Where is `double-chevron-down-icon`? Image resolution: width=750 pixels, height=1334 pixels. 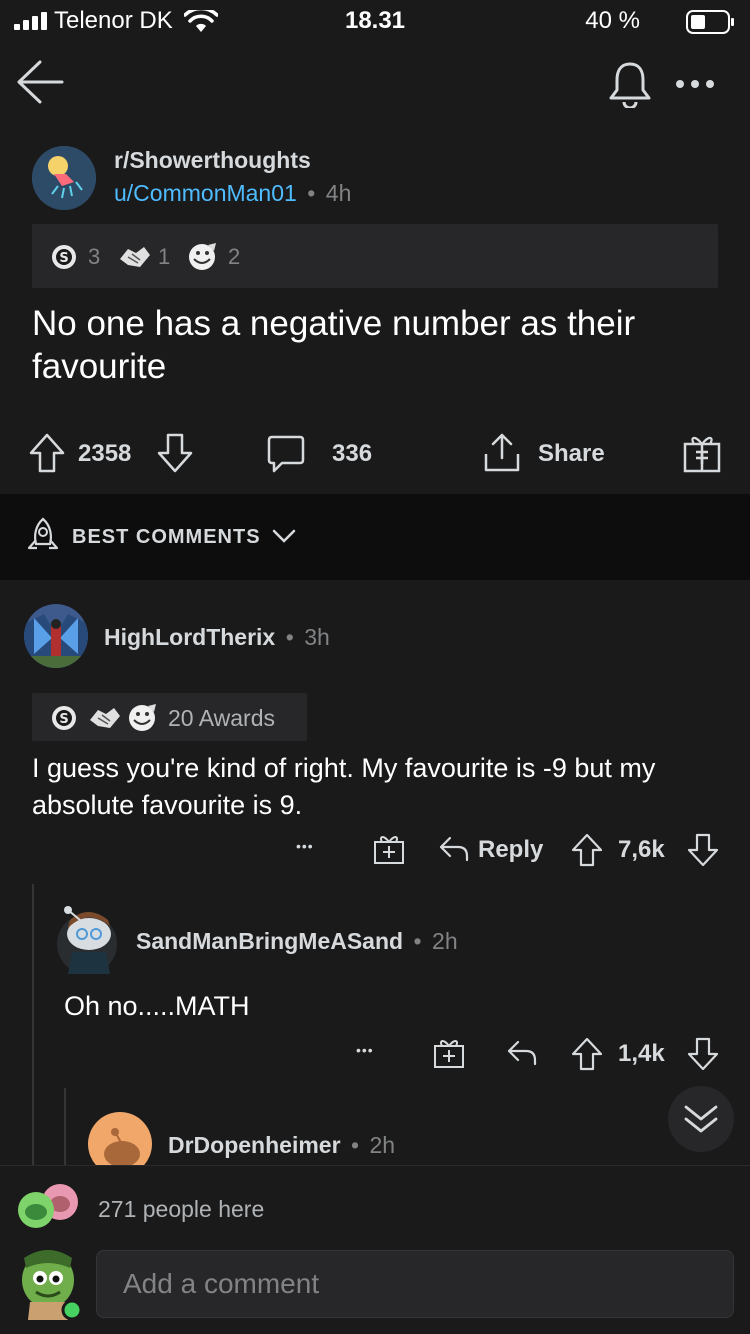 double-chevron-down-icon is located at coordinates (701, 1119).